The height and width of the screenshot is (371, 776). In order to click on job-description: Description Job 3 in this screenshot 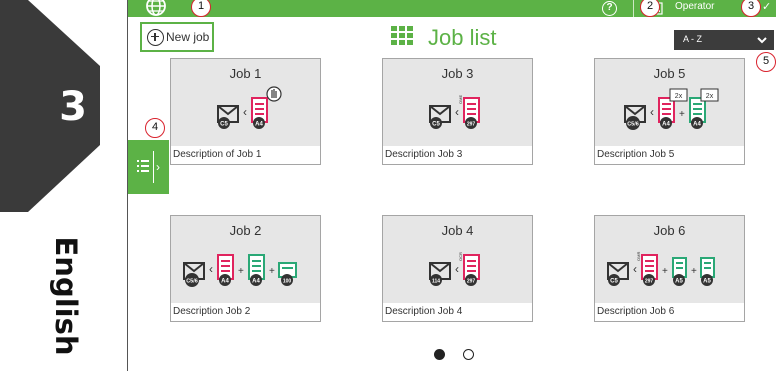, I will do `click(424, 154)`.